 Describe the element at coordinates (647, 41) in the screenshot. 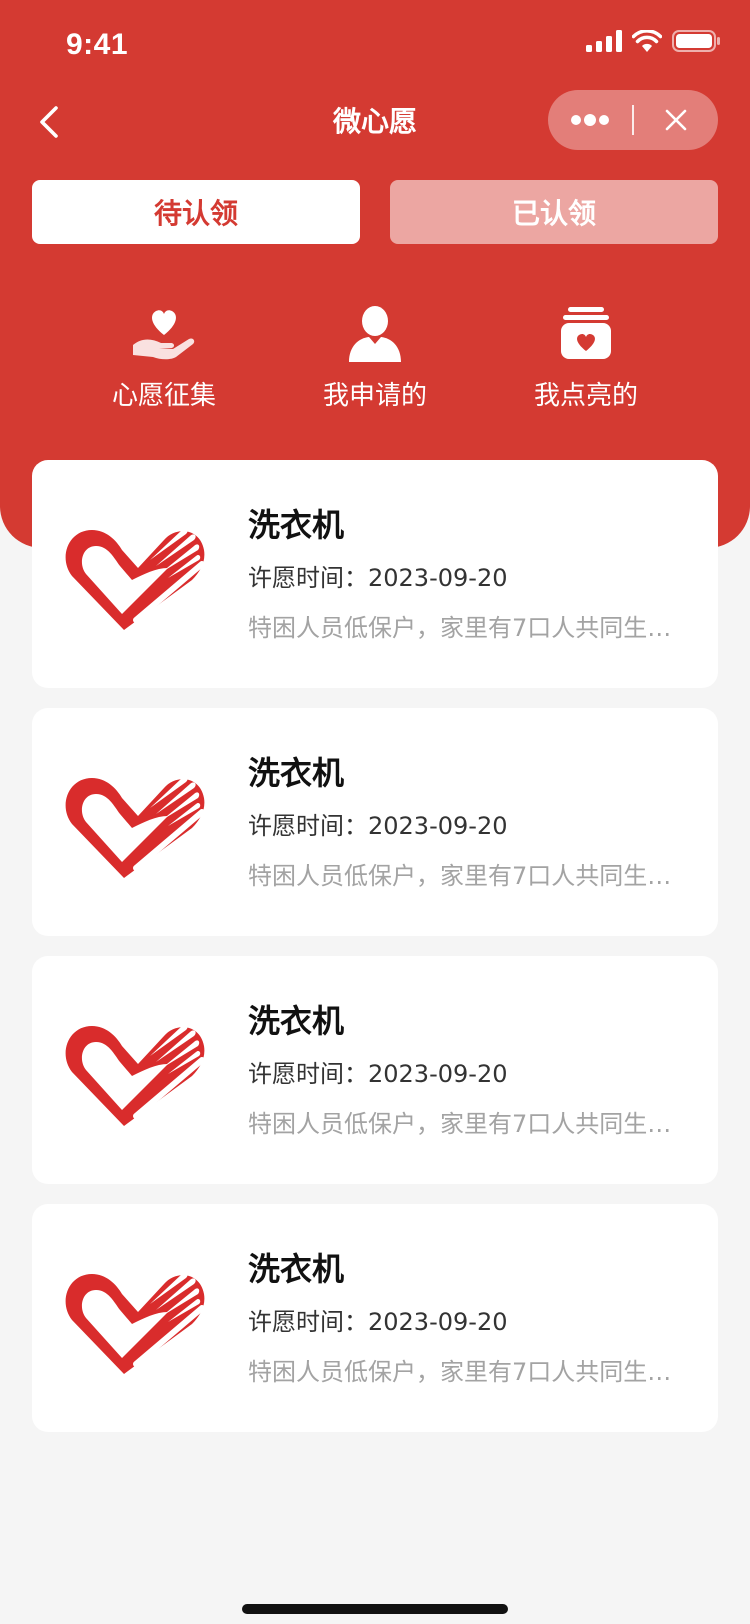

I see `wifi-icon` at that location.